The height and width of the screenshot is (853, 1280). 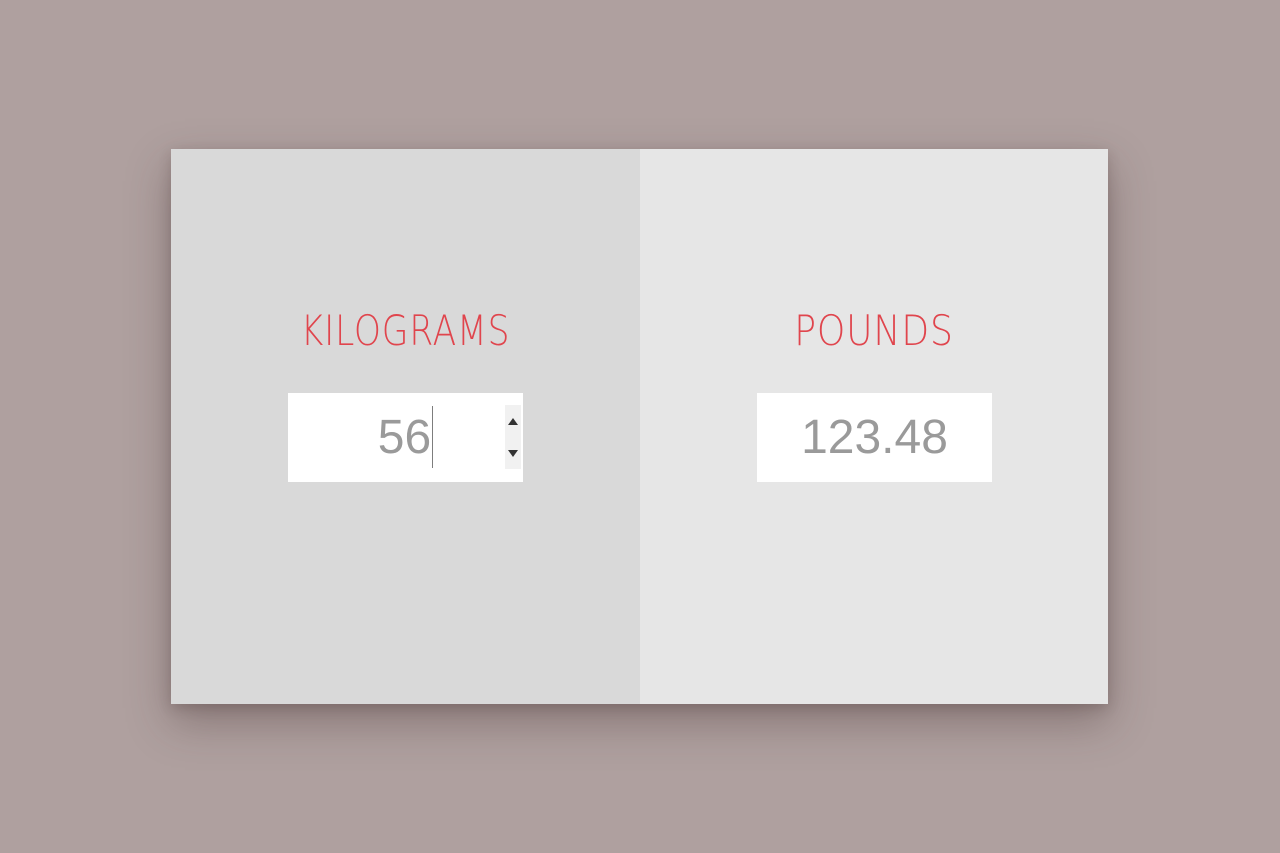 I want to click on spinner-up-button, so click(x=513, y=421).